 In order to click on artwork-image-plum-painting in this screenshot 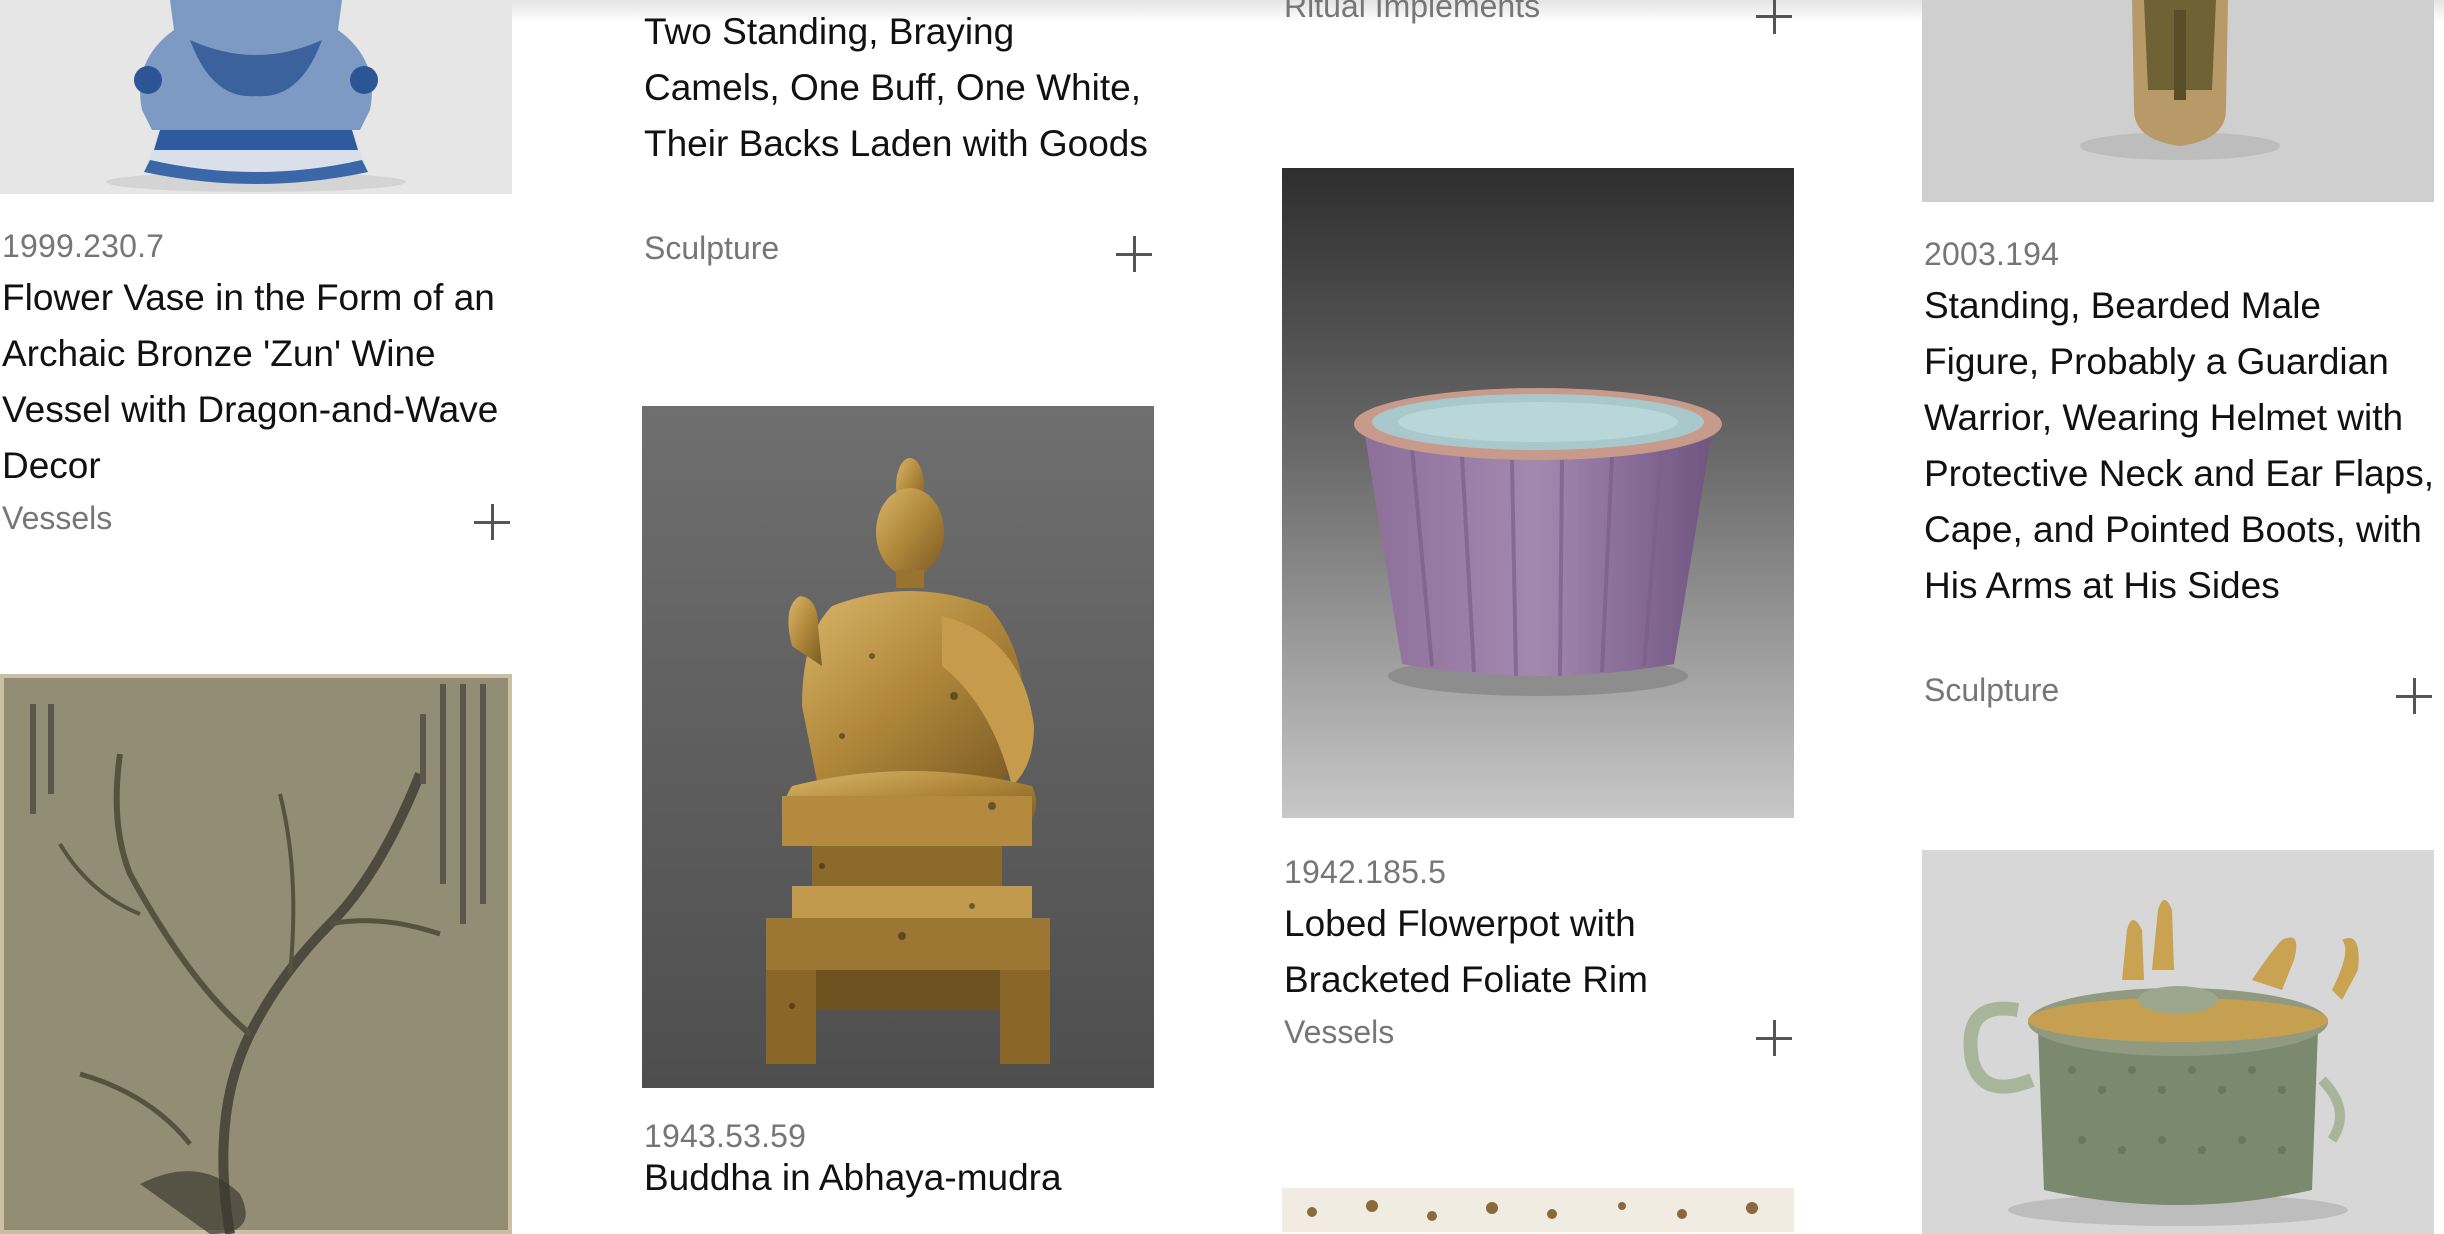, I will do `click(256, 954)`.